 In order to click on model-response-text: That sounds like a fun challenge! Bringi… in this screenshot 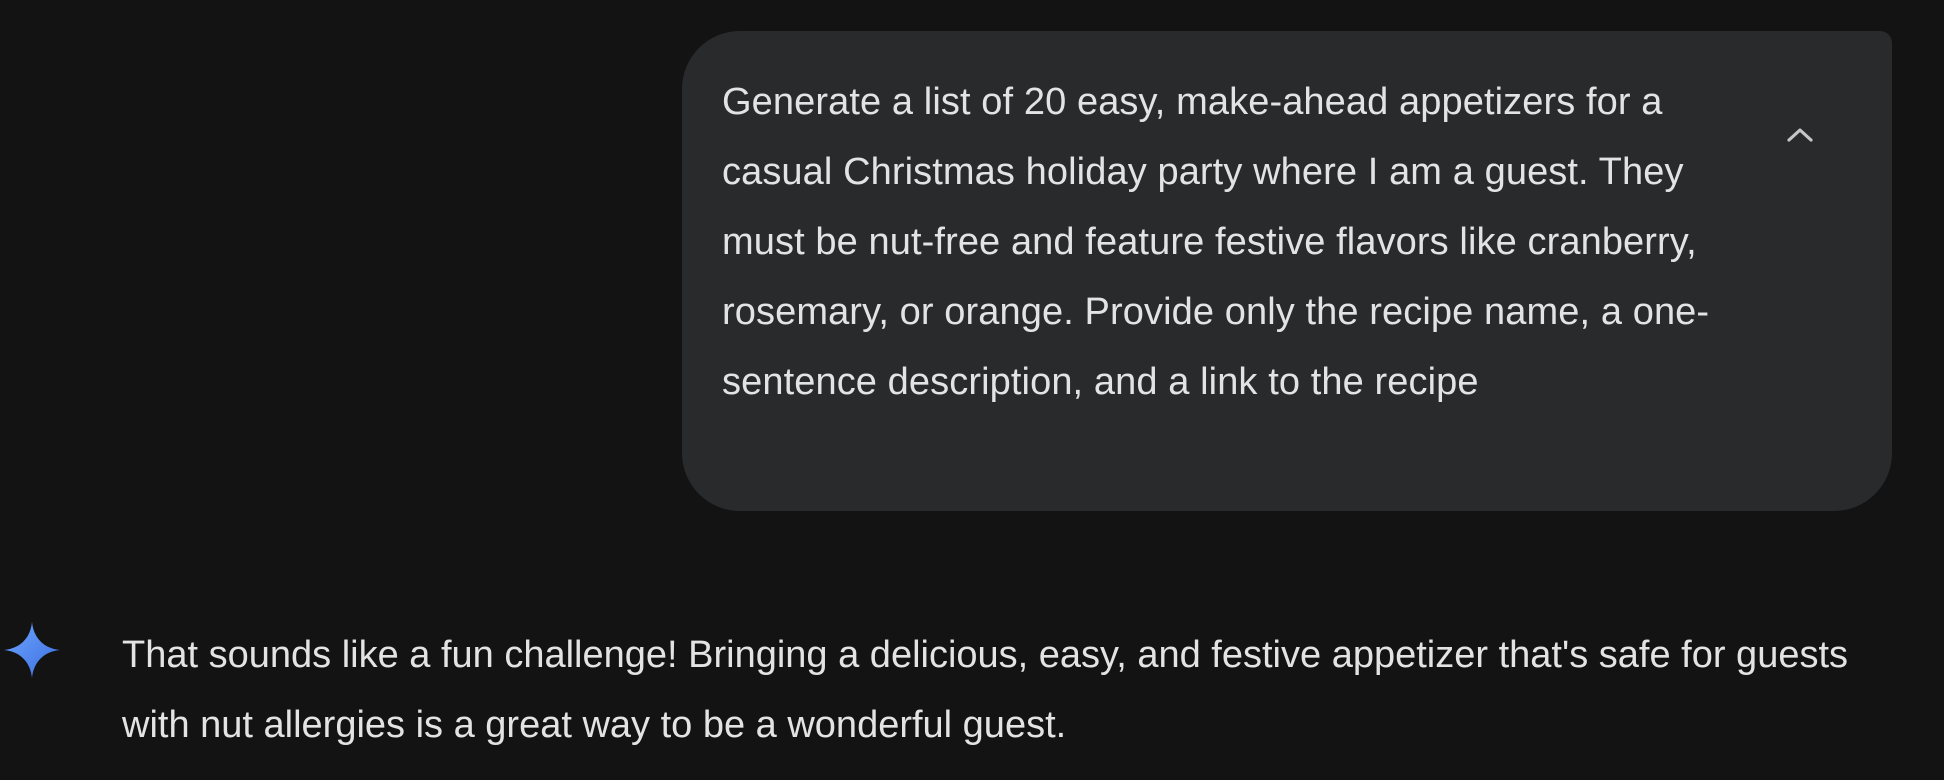, I will do `click(985, 690)`.